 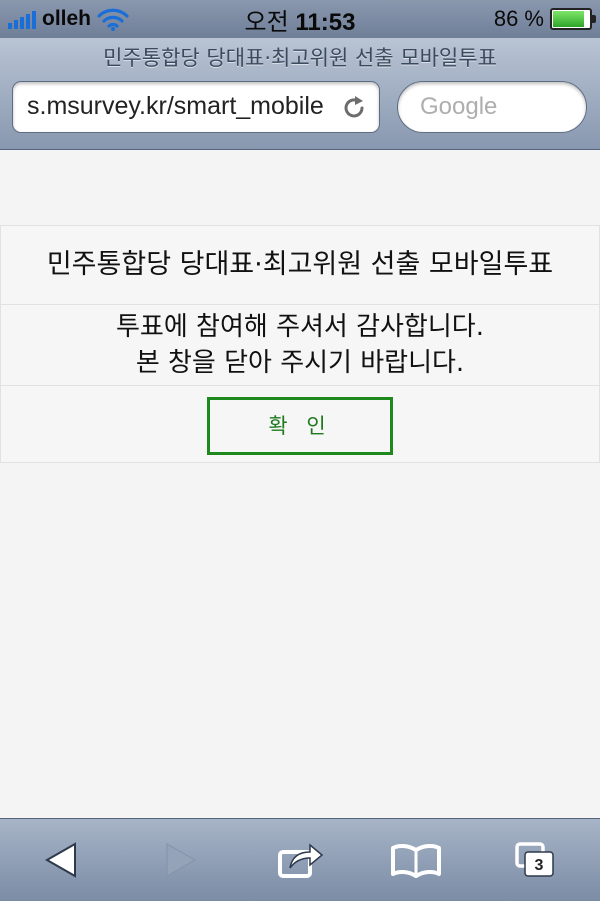 I want to click on forward-button, so click(x=181, y=860).